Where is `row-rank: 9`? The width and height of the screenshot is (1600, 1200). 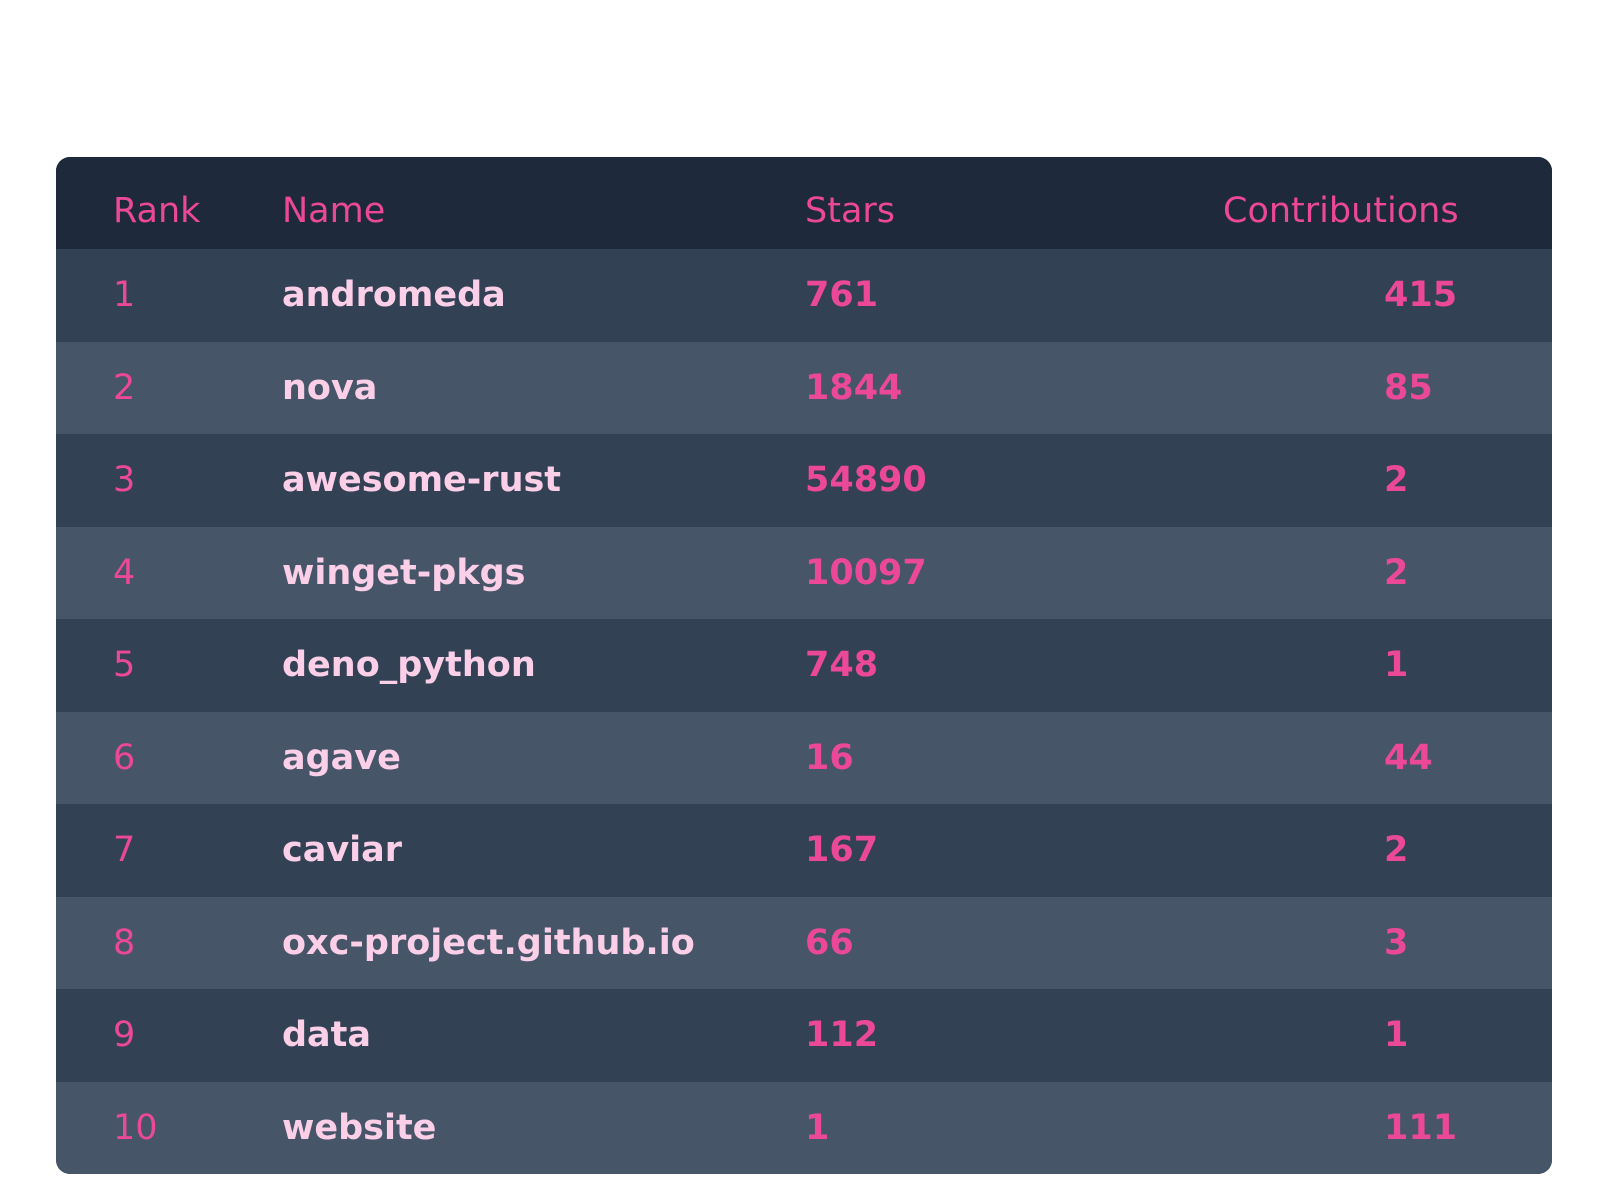
row-rank: 9 is located at coordinates (124, 1035).